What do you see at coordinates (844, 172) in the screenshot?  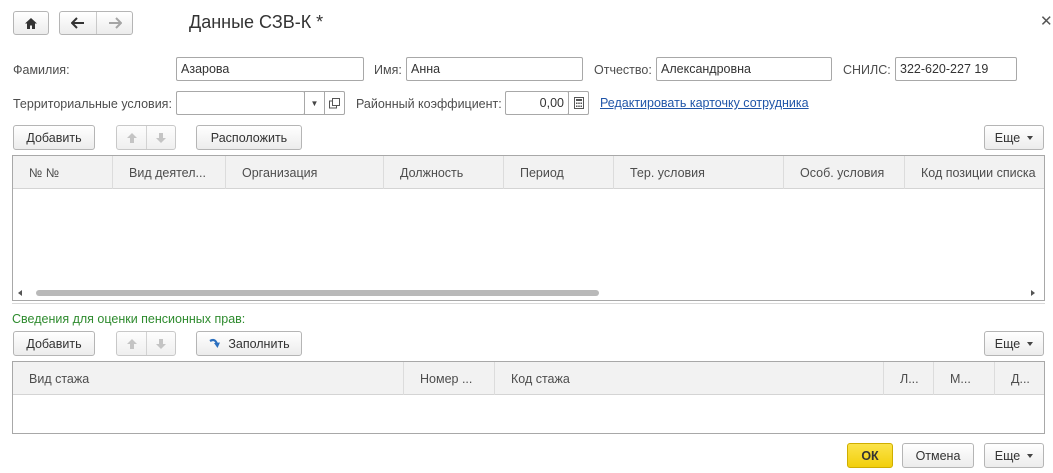 I see `col-special-conditions: Особ. условия` at bounding box center [844, 172].